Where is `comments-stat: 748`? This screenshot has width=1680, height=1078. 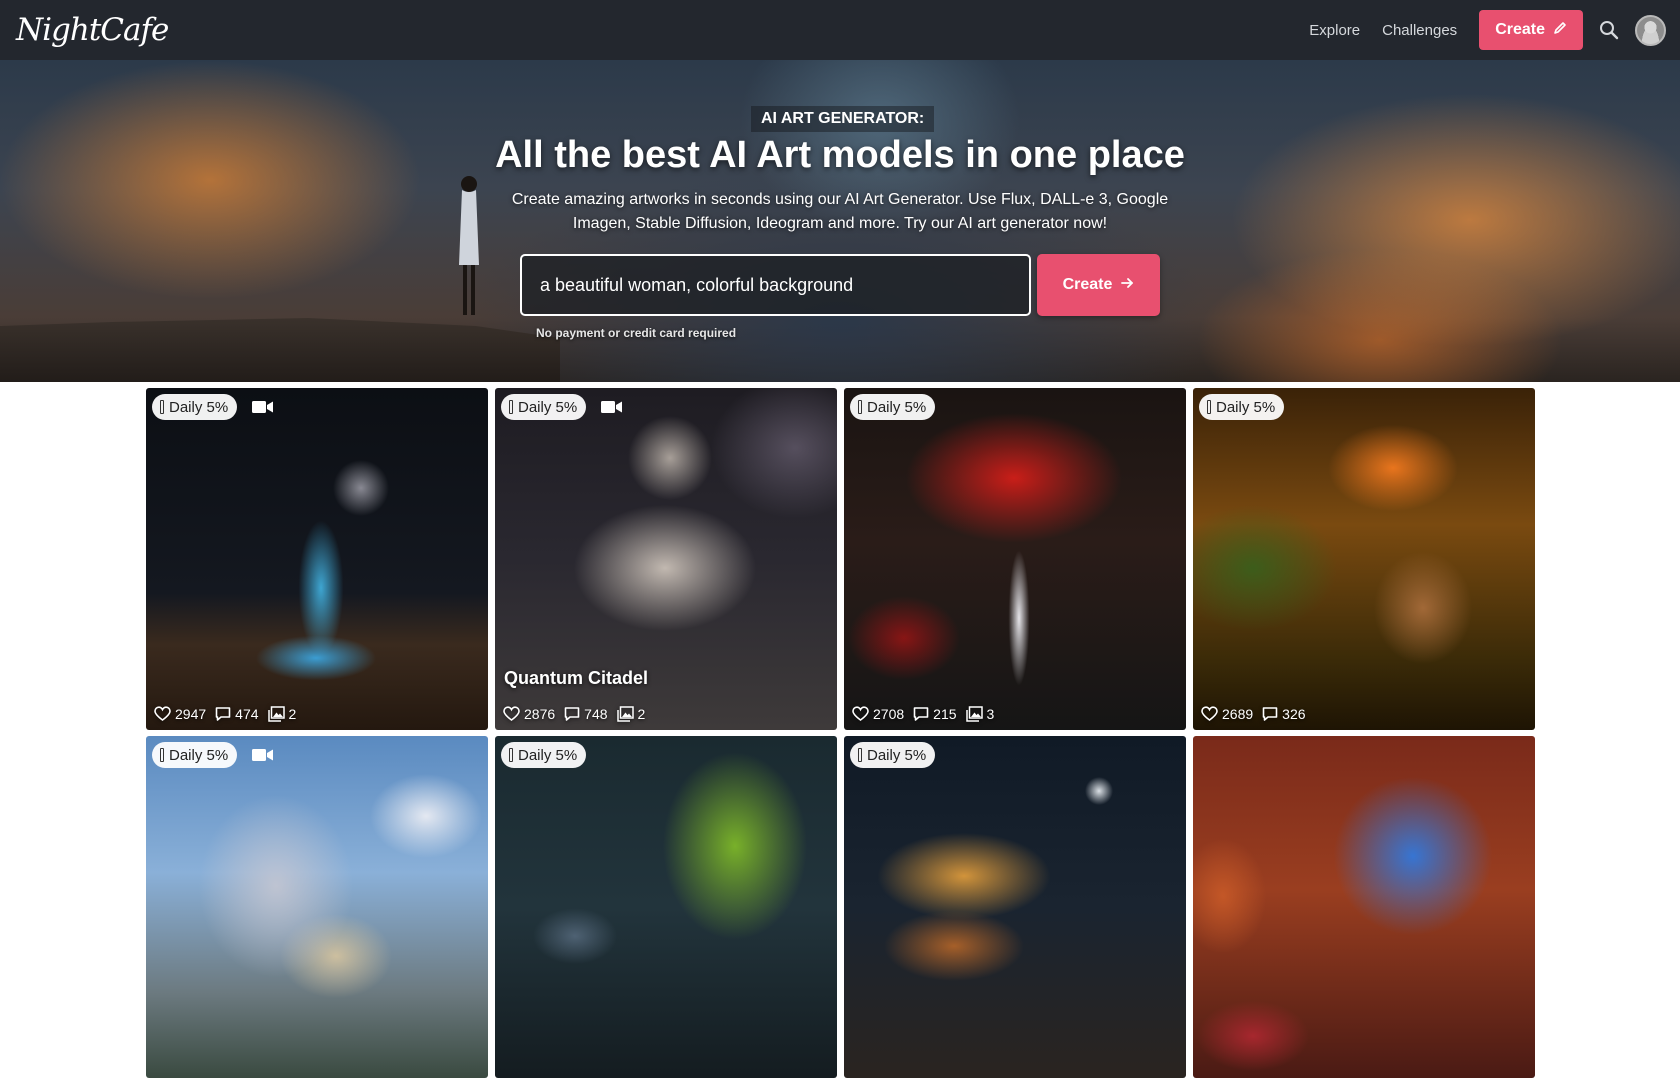 comments-stat: 748 is located at coordinates (586, 714).